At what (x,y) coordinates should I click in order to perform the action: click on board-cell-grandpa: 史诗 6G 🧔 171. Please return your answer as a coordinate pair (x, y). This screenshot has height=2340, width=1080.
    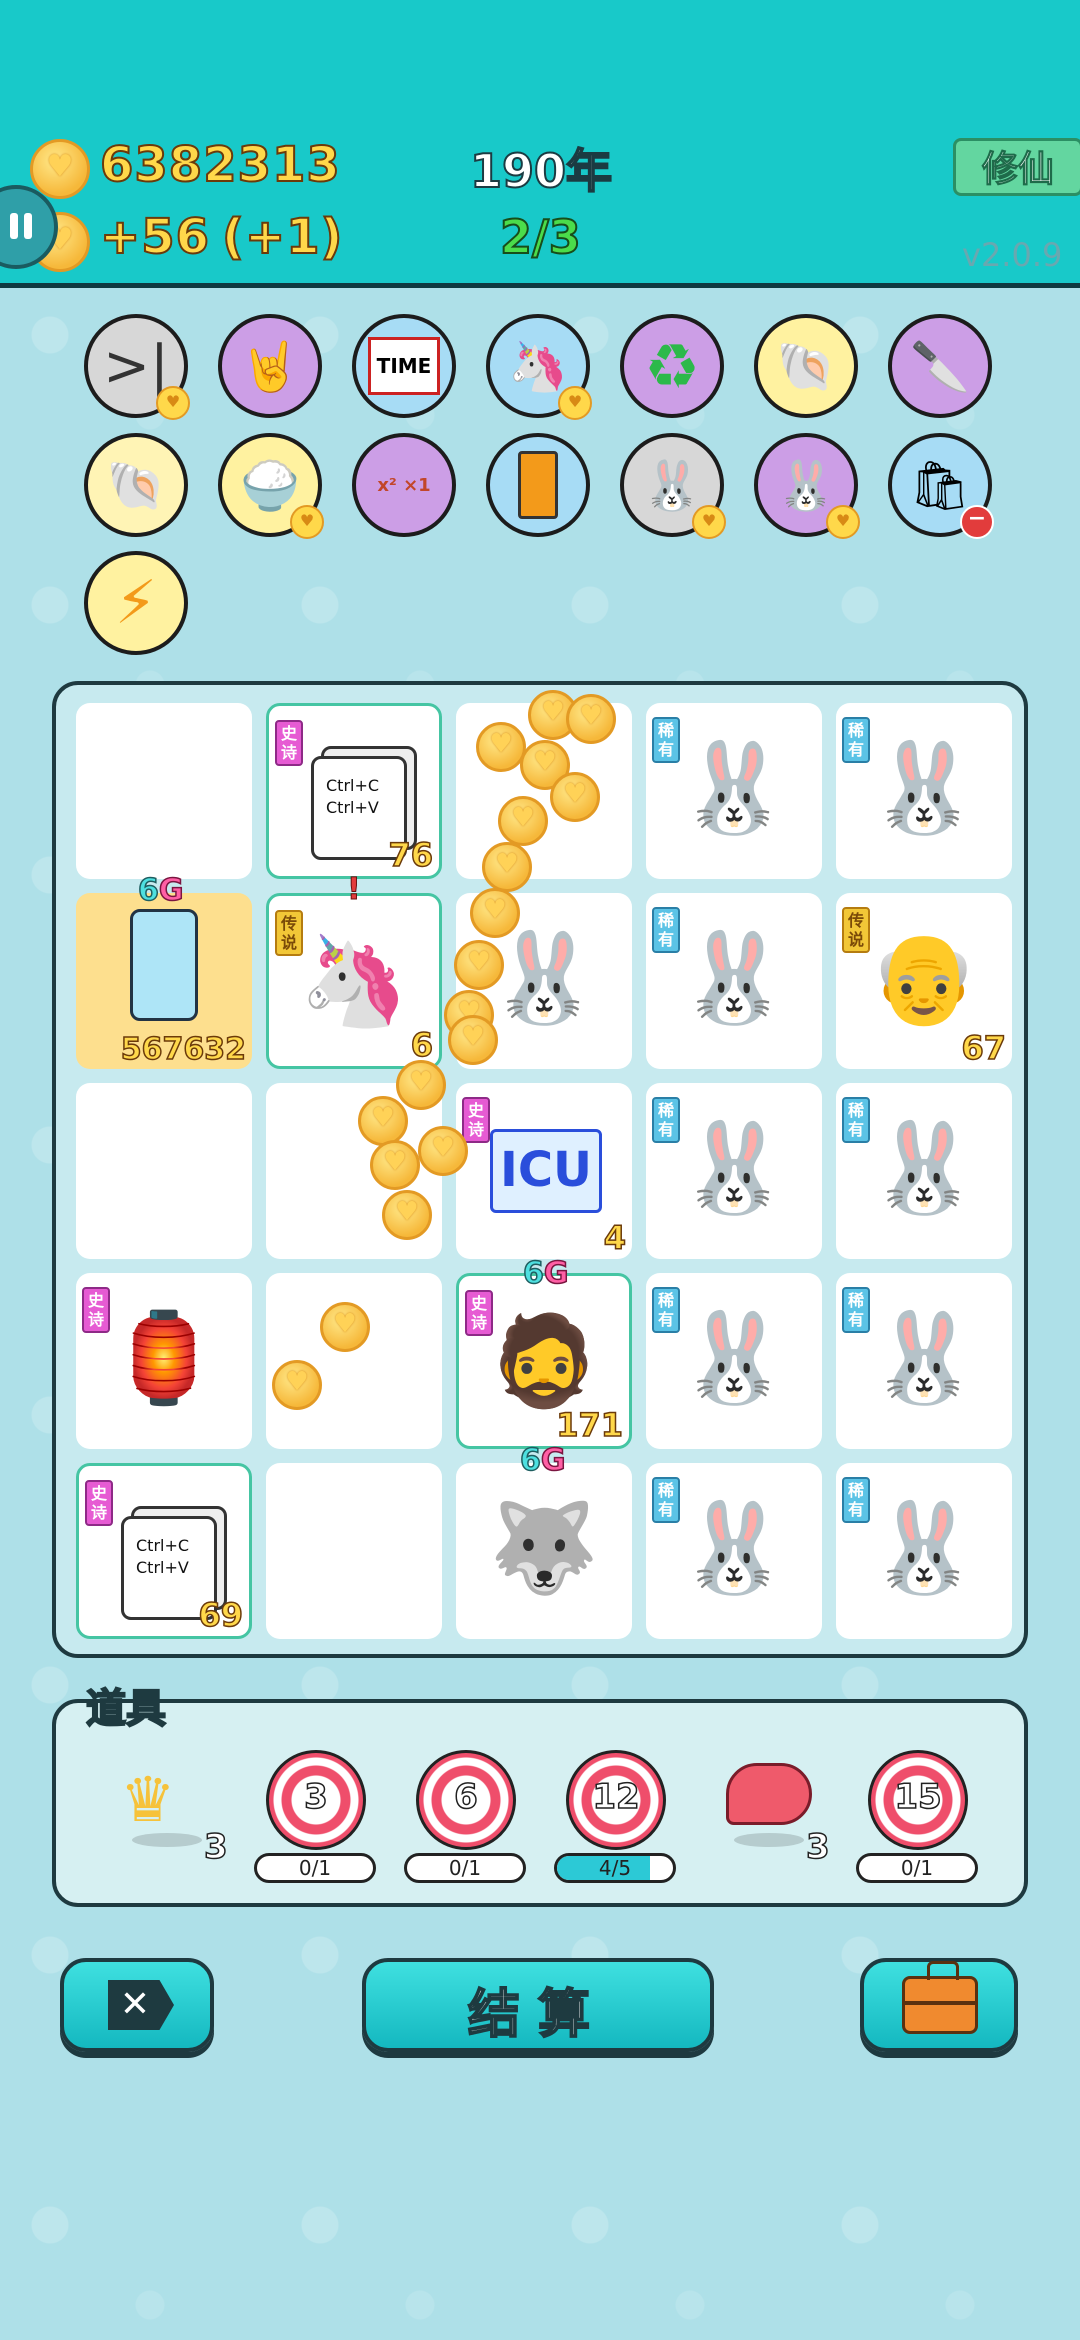
    Looking at the image, I should click on (544, 1352).